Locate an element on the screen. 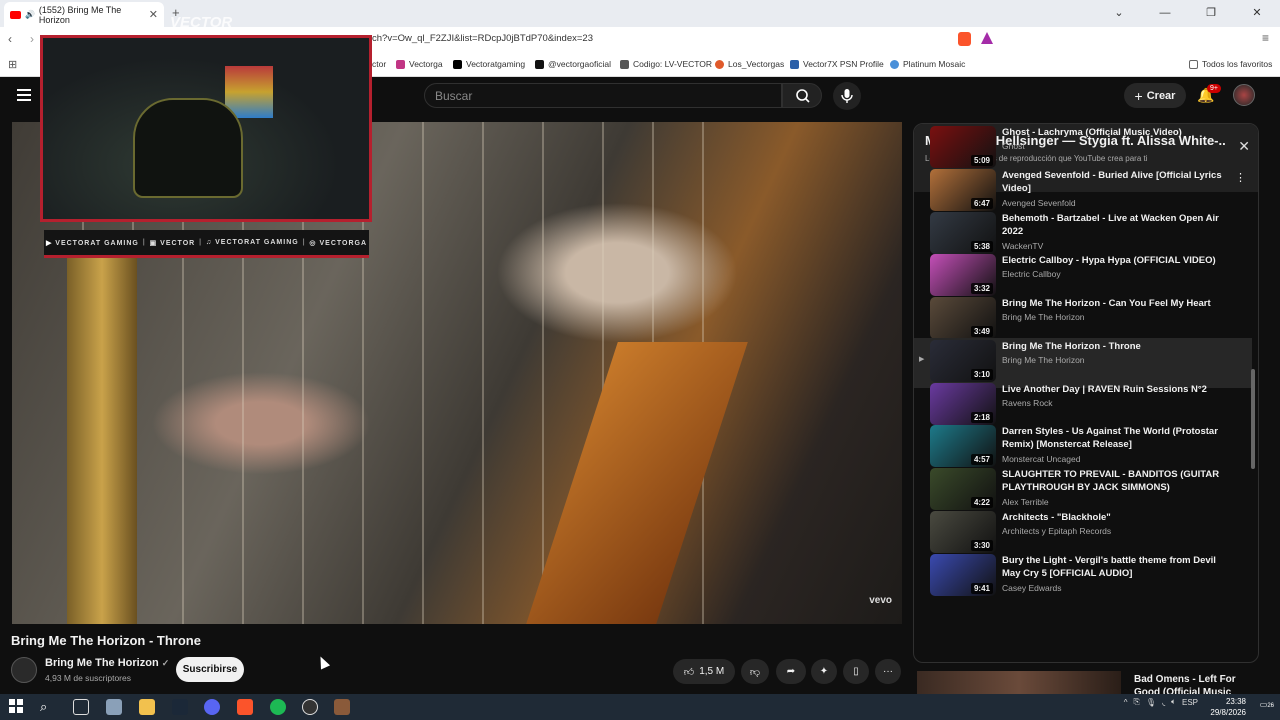 The width and height of the screenshot is (1280, 720). ask-ai-button: ✦ is located at coordinates (824, 671).